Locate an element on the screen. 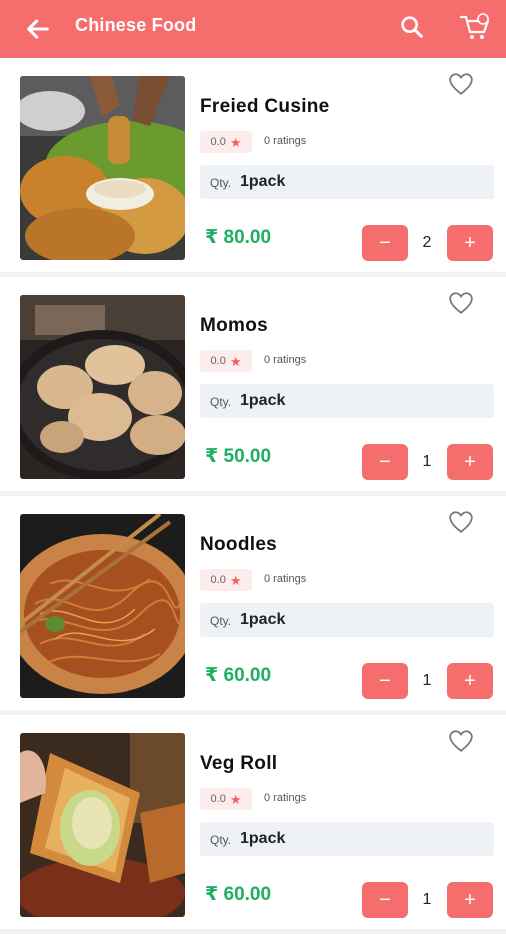 This screenshot has width=506, height=934. product-price: ₹ 50.00 is located at coordinates (238, 456).